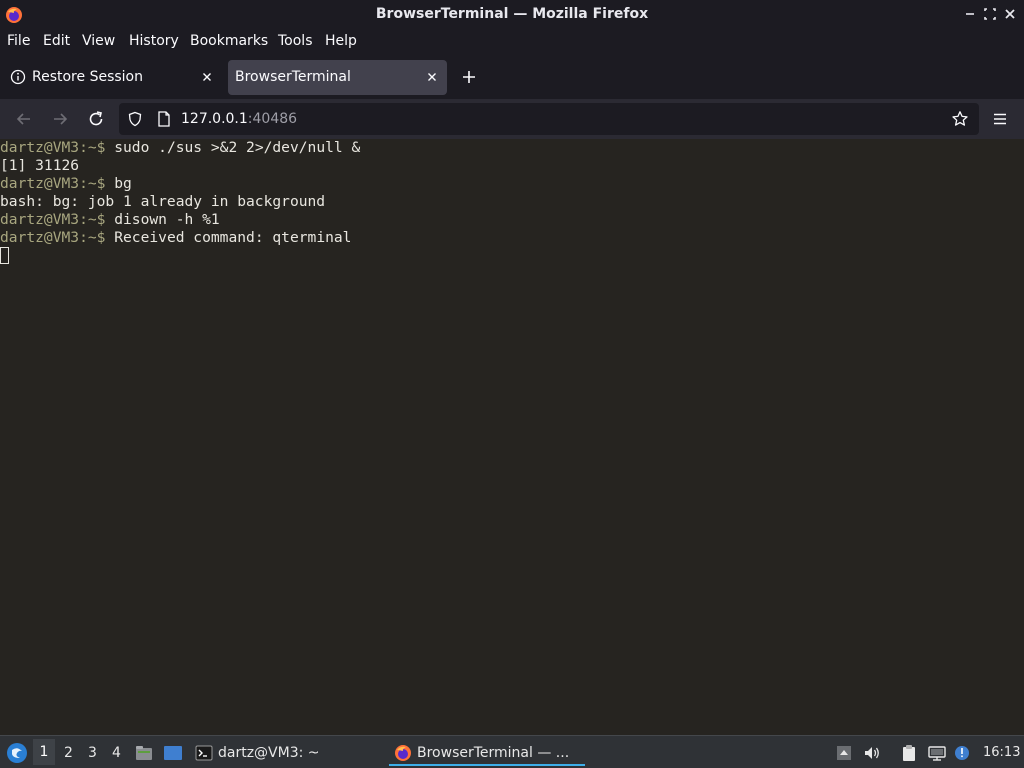 Image resolution: width=1024 pixels, height=768 pixels. I want to click on menu-bookmarks: Bookmarks, so click(229, 41).